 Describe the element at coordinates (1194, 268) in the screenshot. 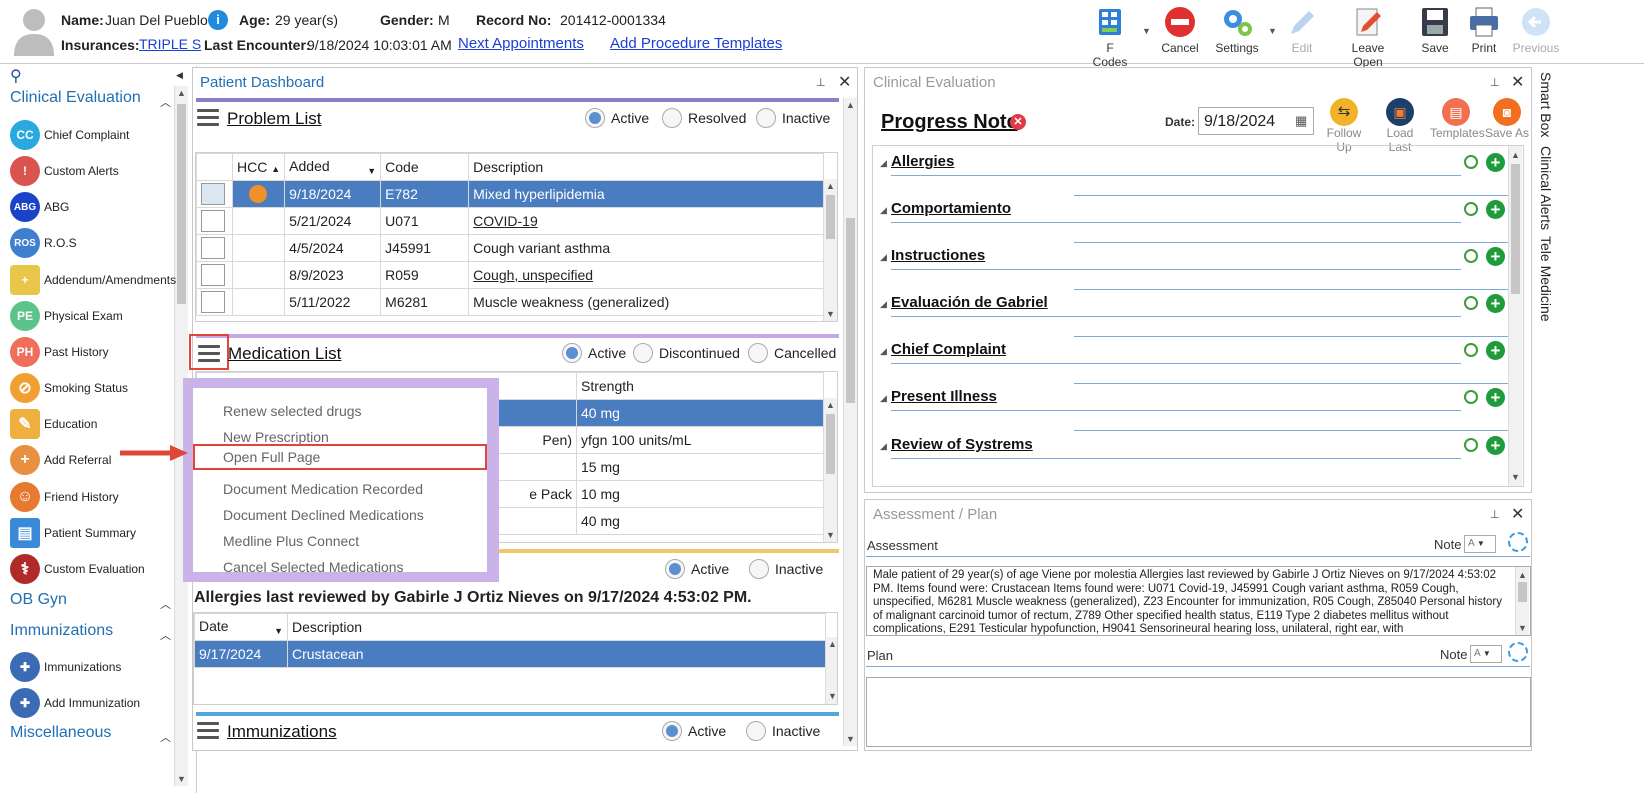

I see `note-section-instructiones: ◢ Instructiones +` at that location.